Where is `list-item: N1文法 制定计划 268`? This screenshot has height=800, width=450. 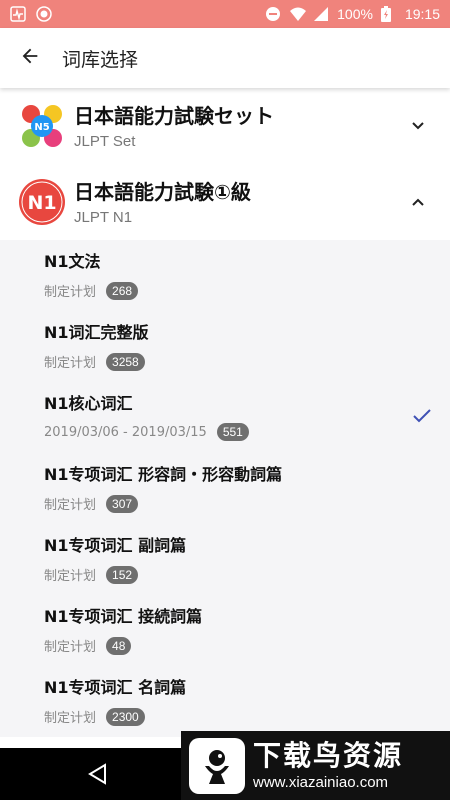
list-item: N1文法 制定计划 268 is located at coordinates (225, 275).